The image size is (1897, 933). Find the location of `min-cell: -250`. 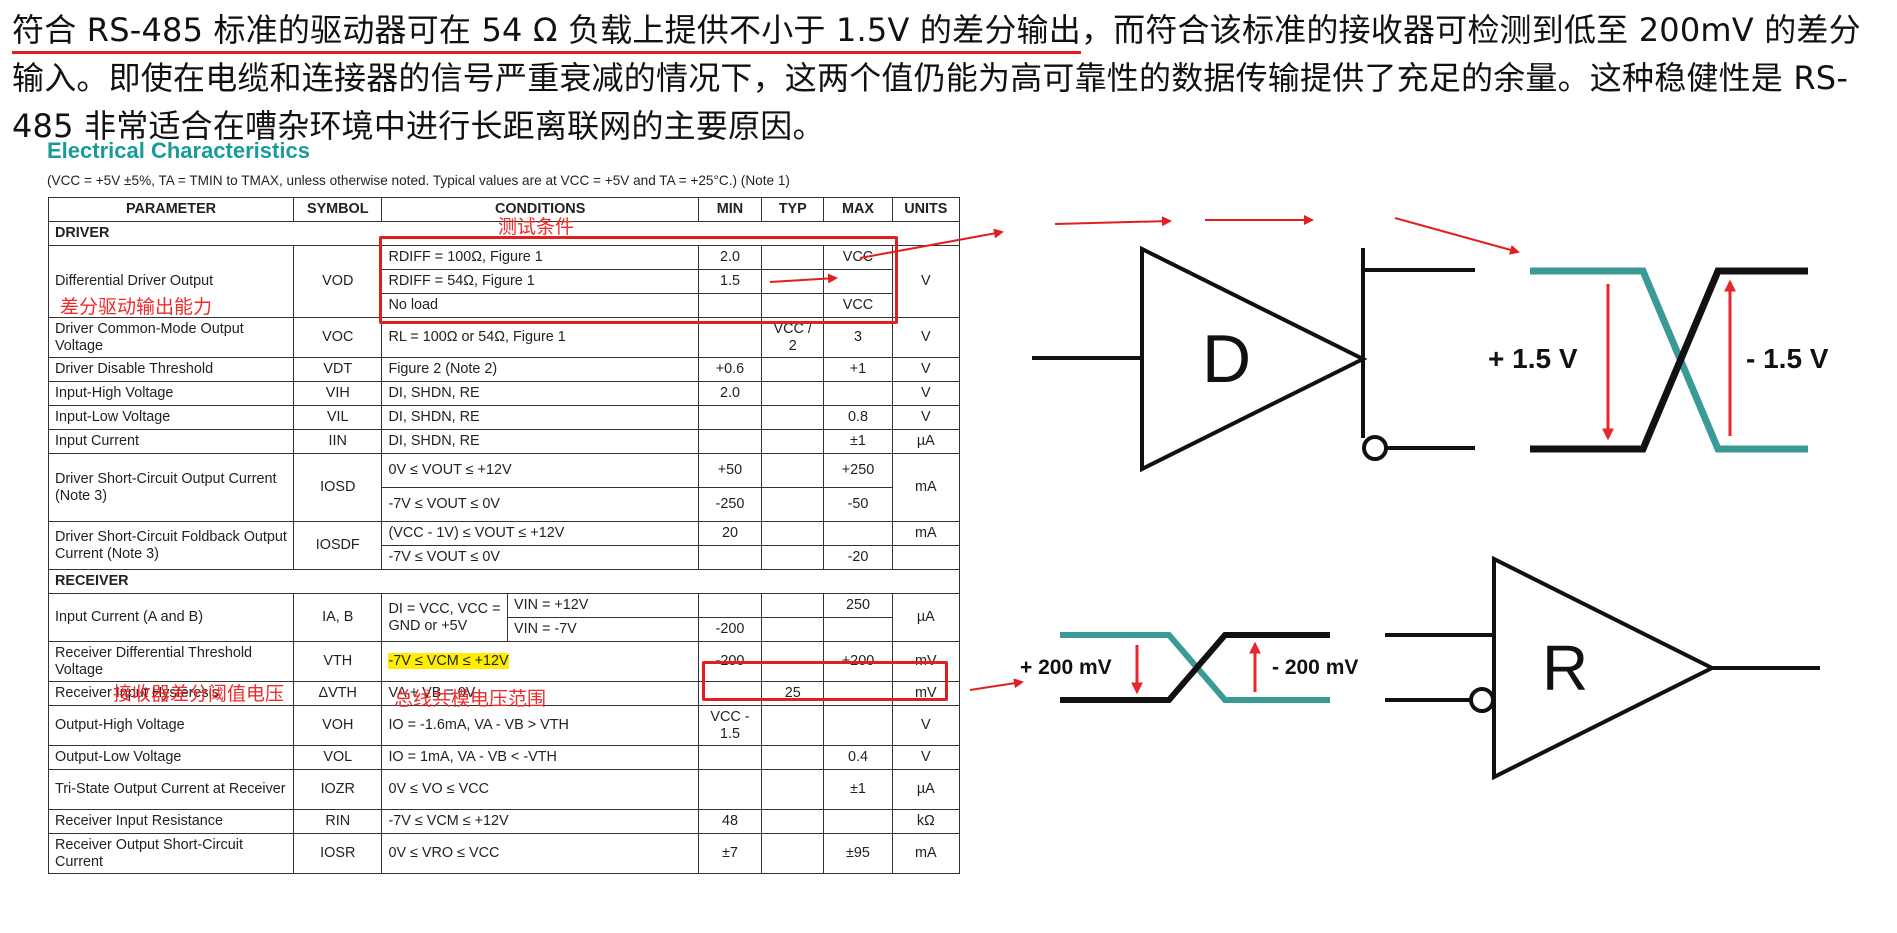

min-cell: -250 is located at coordinates (730, 504).